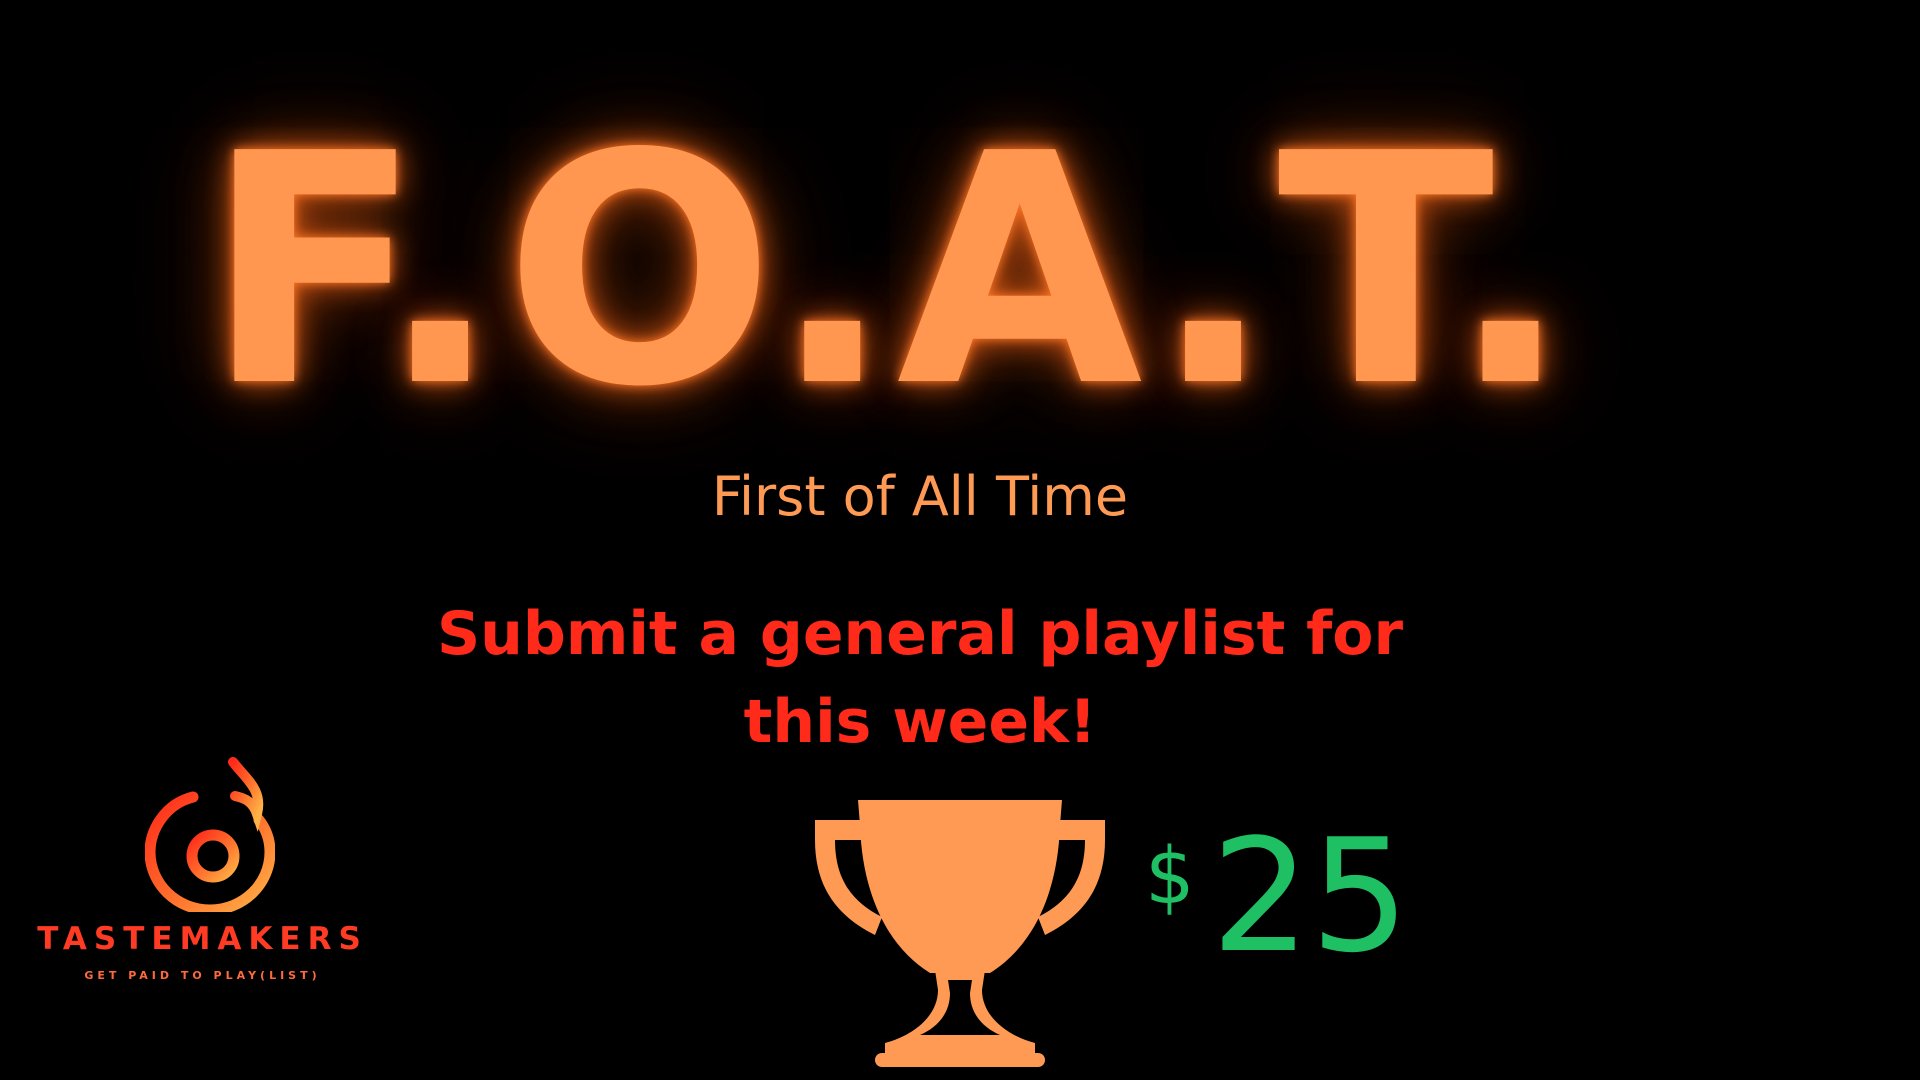  Describe the element at coordinates (1310, 896) in the screenshot. I see `prize-value: 25` at that location.